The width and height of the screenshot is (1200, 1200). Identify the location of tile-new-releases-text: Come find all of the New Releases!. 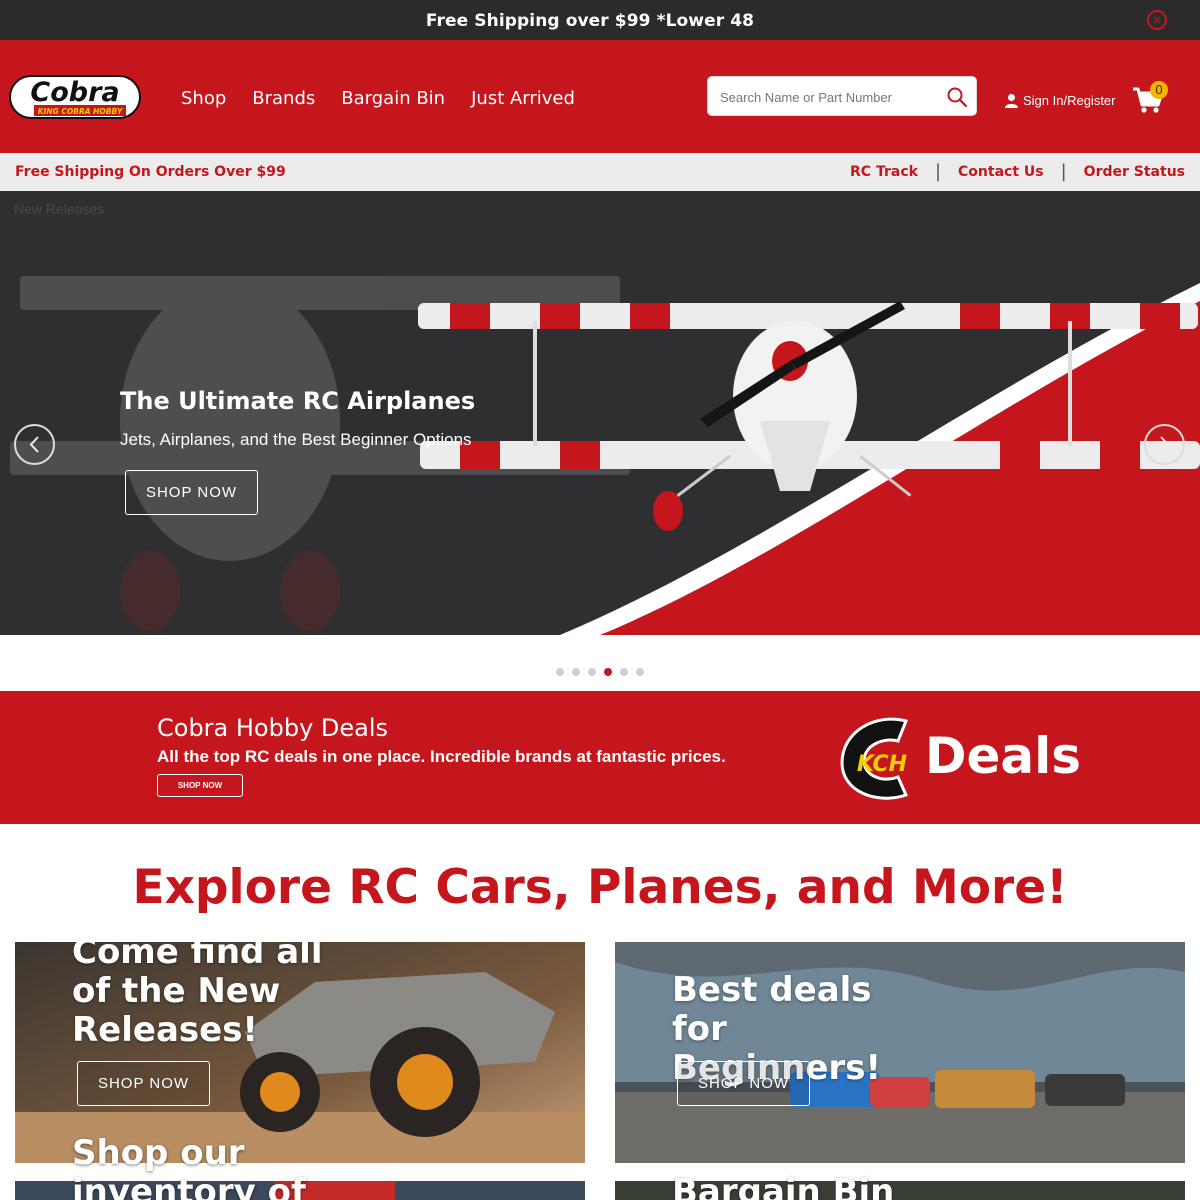
(202, 996).